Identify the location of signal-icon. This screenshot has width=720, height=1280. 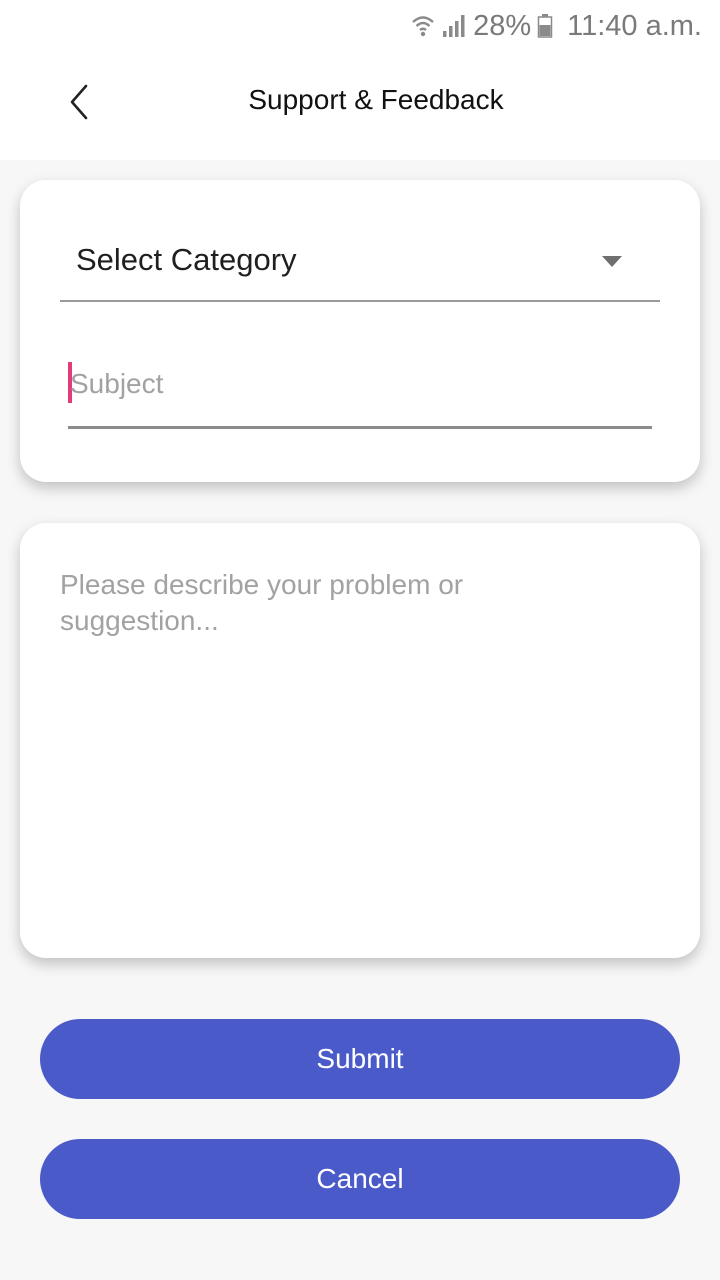
(454, 26).